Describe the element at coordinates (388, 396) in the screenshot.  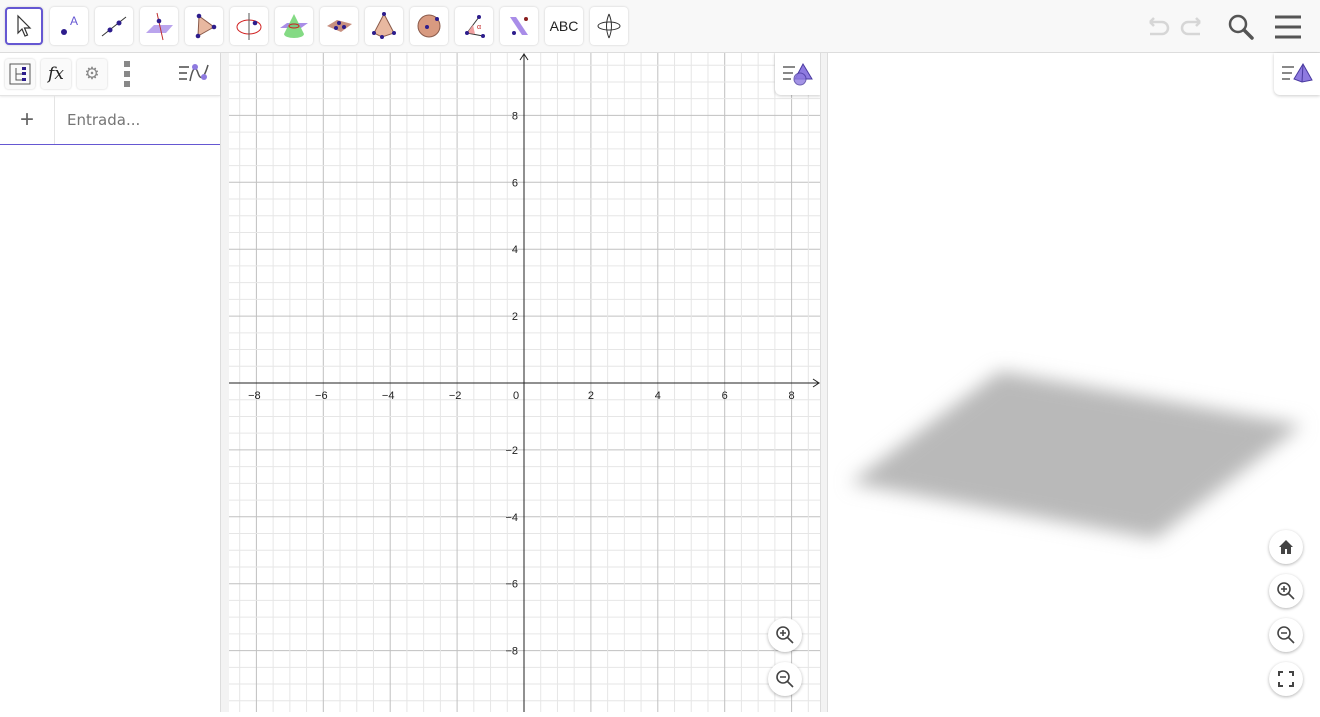
I see `x-tick-label: −4` at that location.